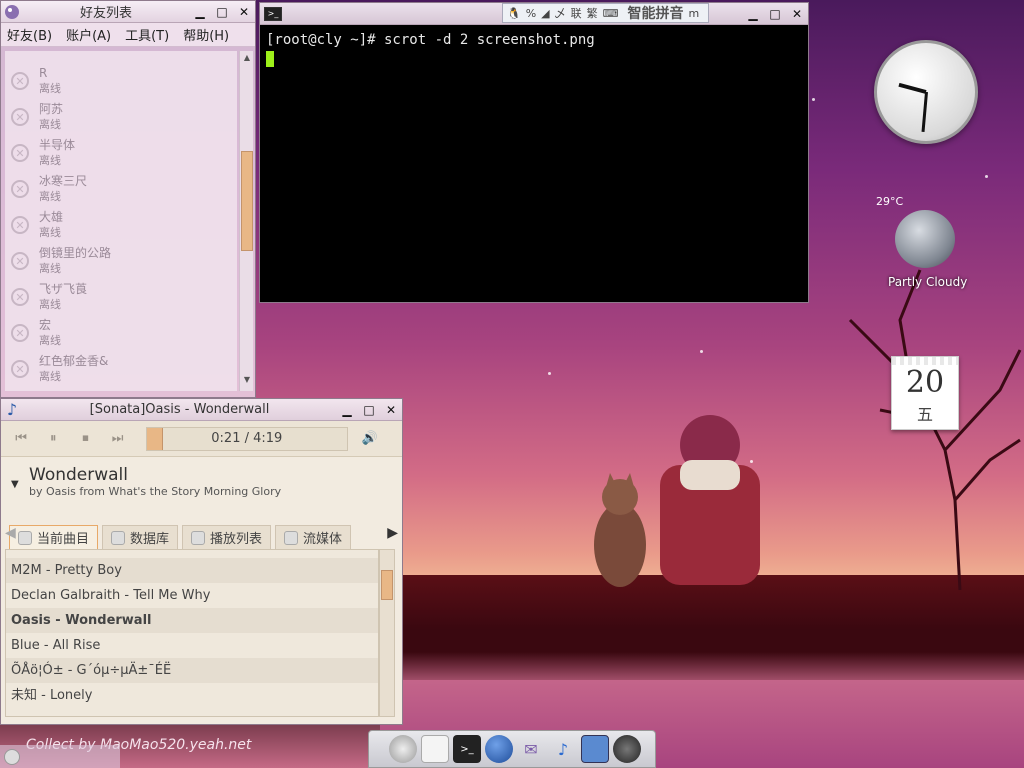 The image size is (1024, 768). I want to click on terminal-titlebar: >_ 🐧 % ◢ 乄 联 繁 ⌨ 智能拼音 m ▁ □ ✕, so click(534, 14).